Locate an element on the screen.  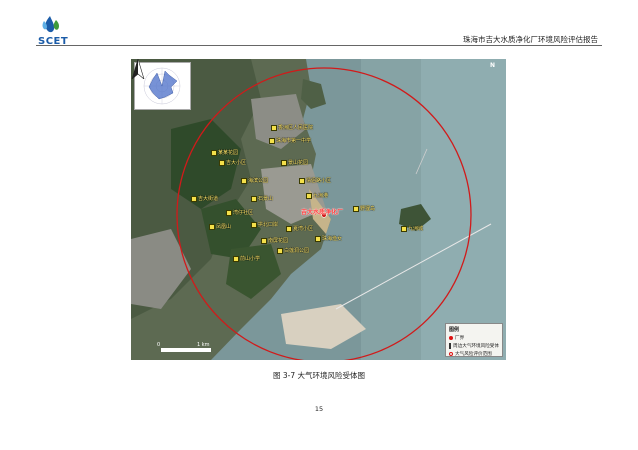
plant-label: 吉大水质净化厂 is located at coordinates (322, 212).